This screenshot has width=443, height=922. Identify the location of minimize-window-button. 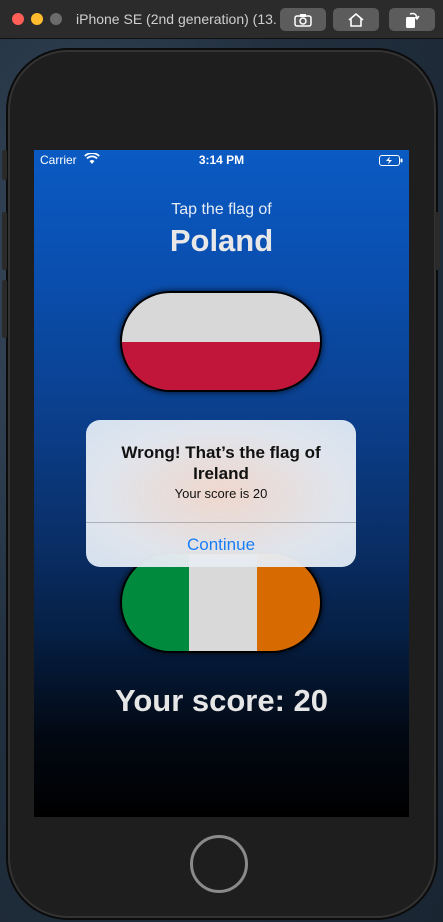
(37, 19).